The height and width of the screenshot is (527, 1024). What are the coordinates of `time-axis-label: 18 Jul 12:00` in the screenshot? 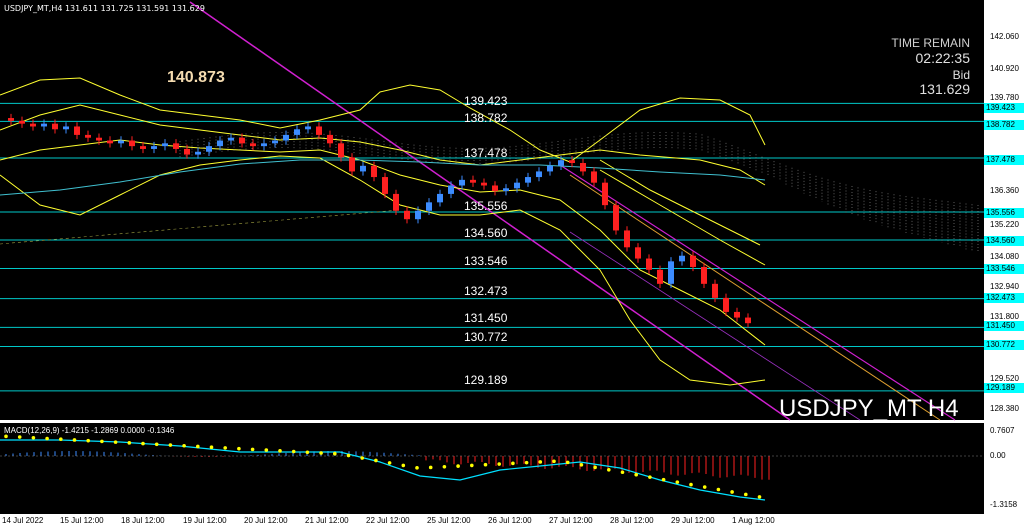 It's located at (143, 520).